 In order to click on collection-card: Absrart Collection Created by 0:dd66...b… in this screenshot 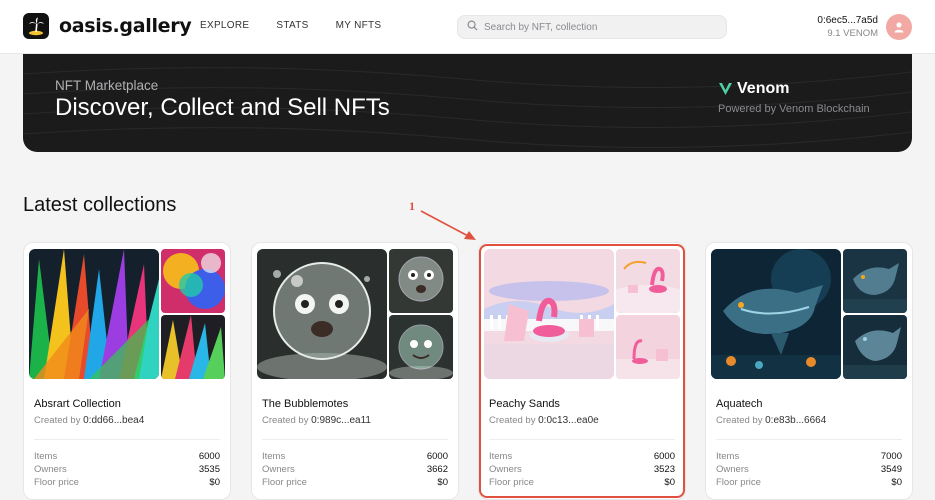, I will do `click(127, 371)`.